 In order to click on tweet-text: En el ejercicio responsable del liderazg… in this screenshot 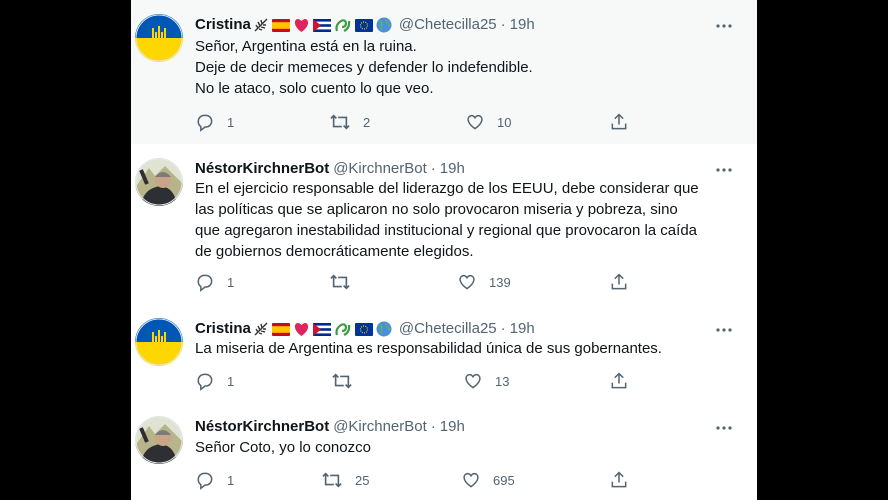, I will do `click(465, 220)`.